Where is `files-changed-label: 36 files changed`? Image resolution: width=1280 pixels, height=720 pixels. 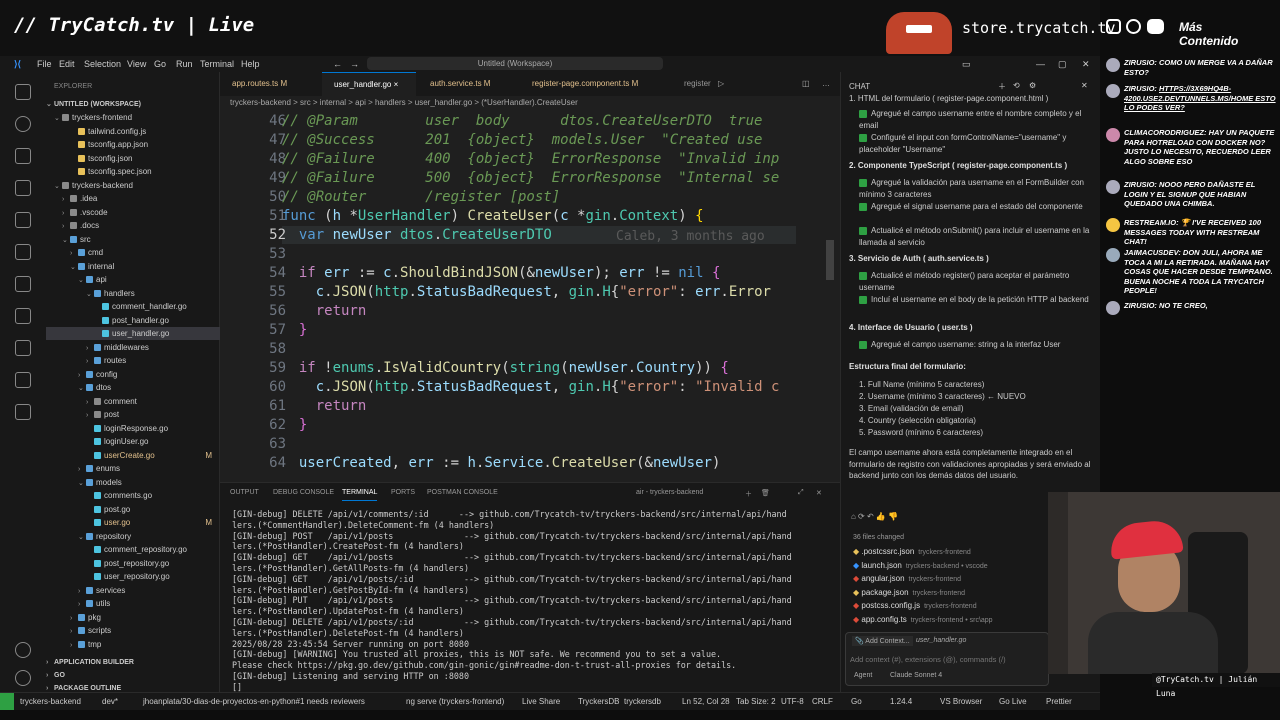
files-changed-label: 36 files changed is located at coordinates (878, 537).